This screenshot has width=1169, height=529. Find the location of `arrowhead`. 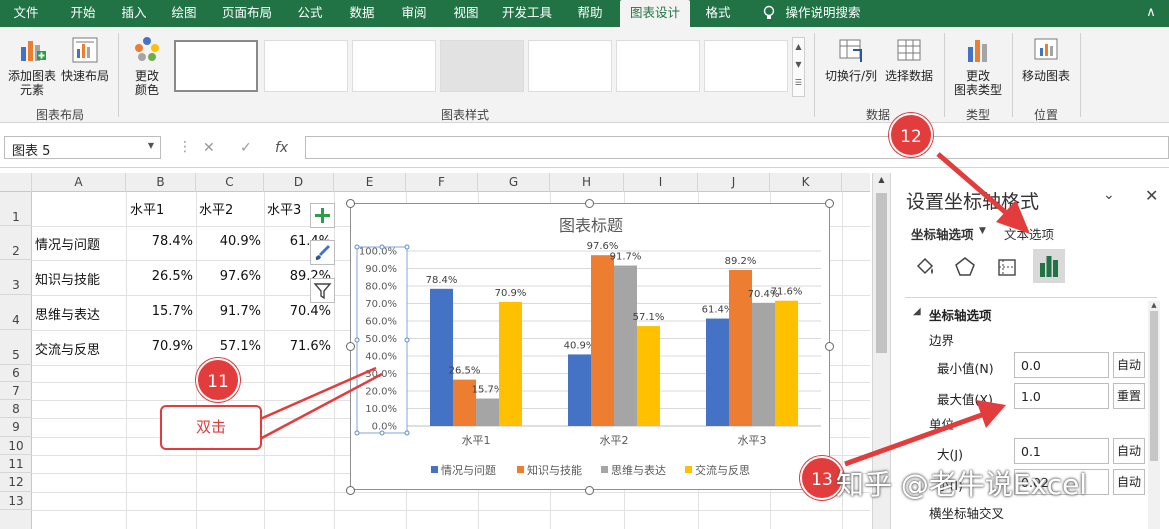

arrowhead is located at coordinates (1013, 217).